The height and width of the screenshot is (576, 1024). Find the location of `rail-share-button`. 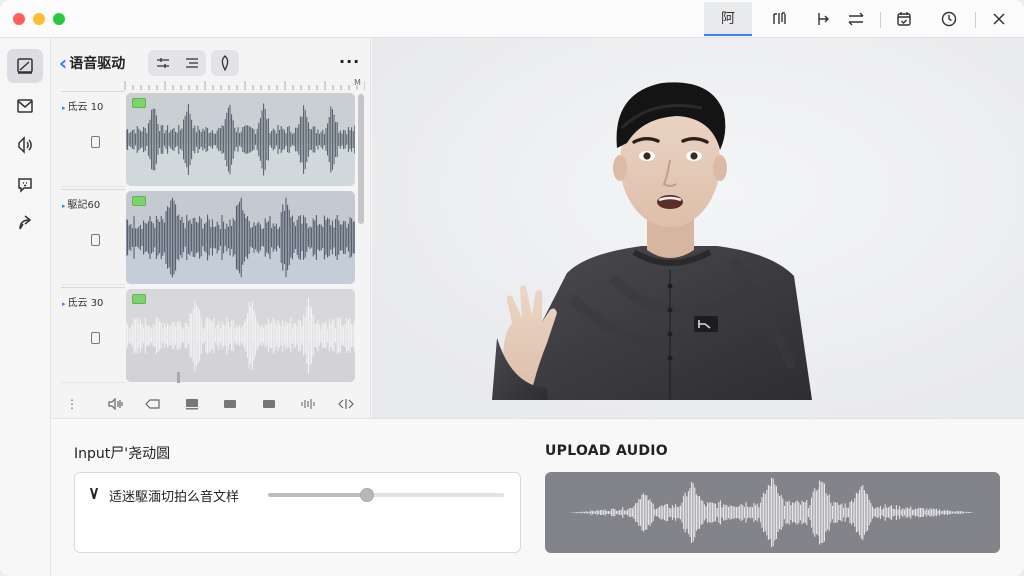

rail-share-button is located at coordinates (25, 223).